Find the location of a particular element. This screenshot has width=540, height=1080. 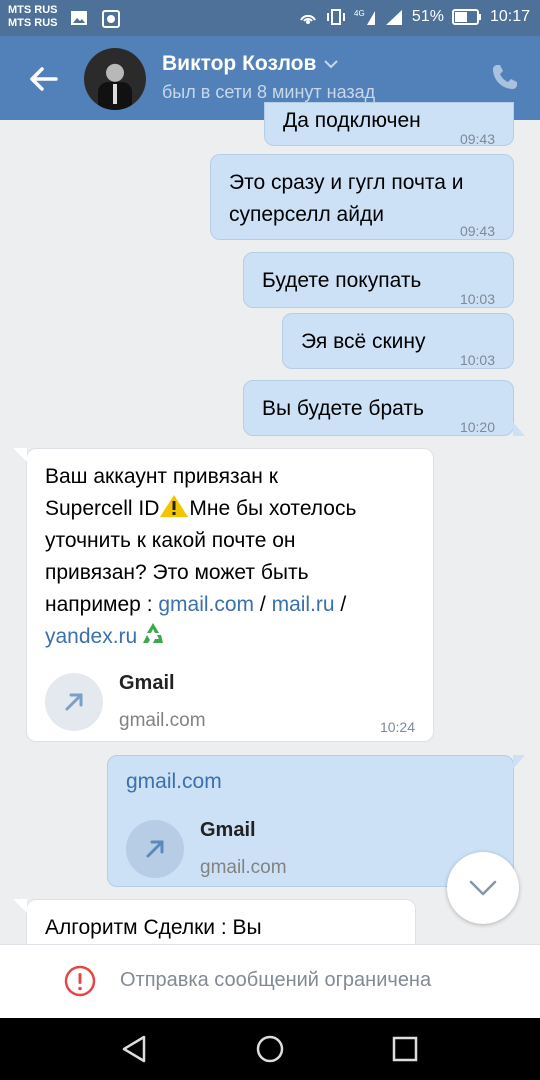

svg-text: 4G is located at coordinates (359, 13).